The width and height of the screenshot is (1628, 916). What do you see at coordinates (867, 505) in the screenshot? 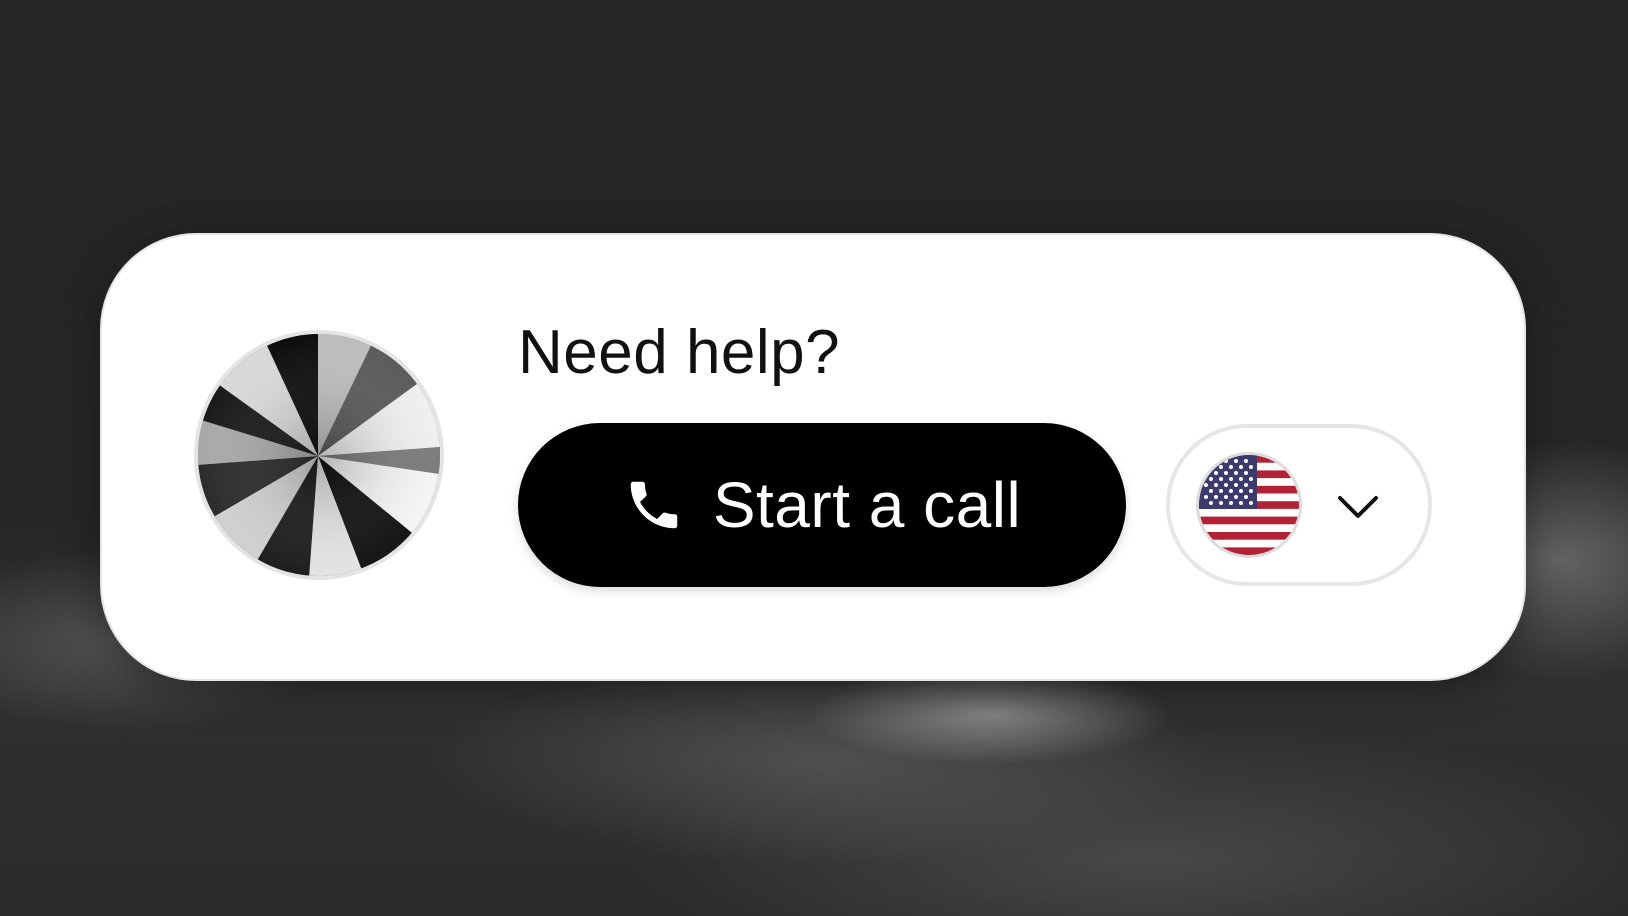
I see `start-call-label: Start a call` at bounding box center [867, 505].